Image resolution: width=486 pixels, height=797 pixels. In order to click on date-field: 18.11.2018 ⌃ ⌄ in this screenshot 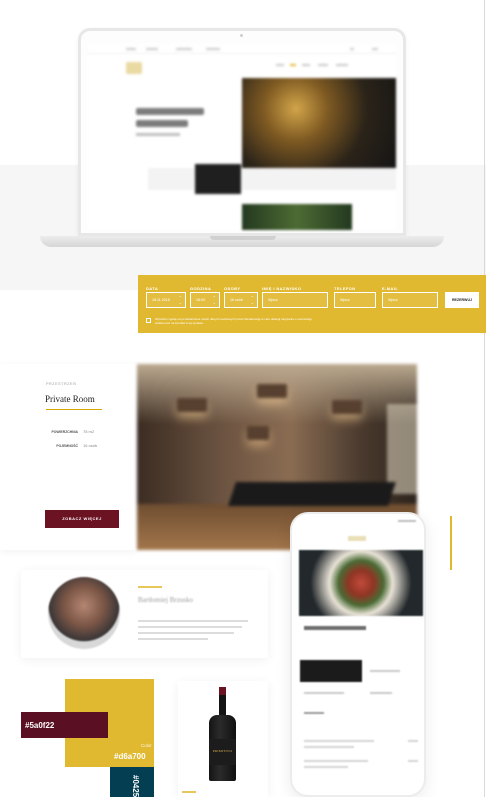, I will do `click(166, 300)`.